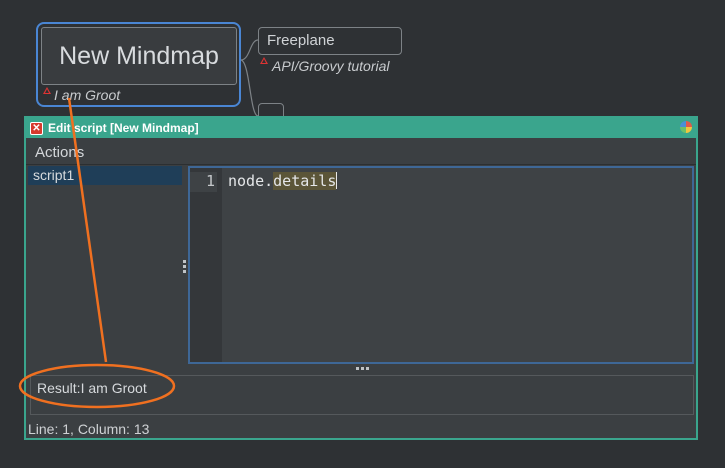 This screenshot has width=725, height=468. What do you see at coordinates (301, 40) in the screenshot?
I see `child-node-title: Freeplane` at bounding box center [301, 40].